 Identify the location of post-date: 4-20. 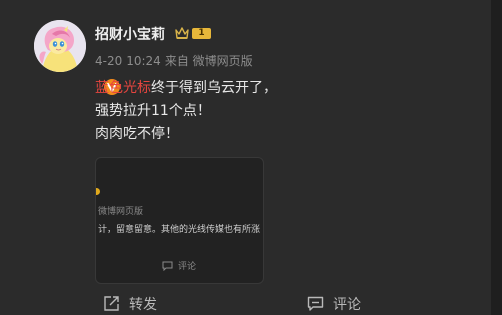
(108, 61).